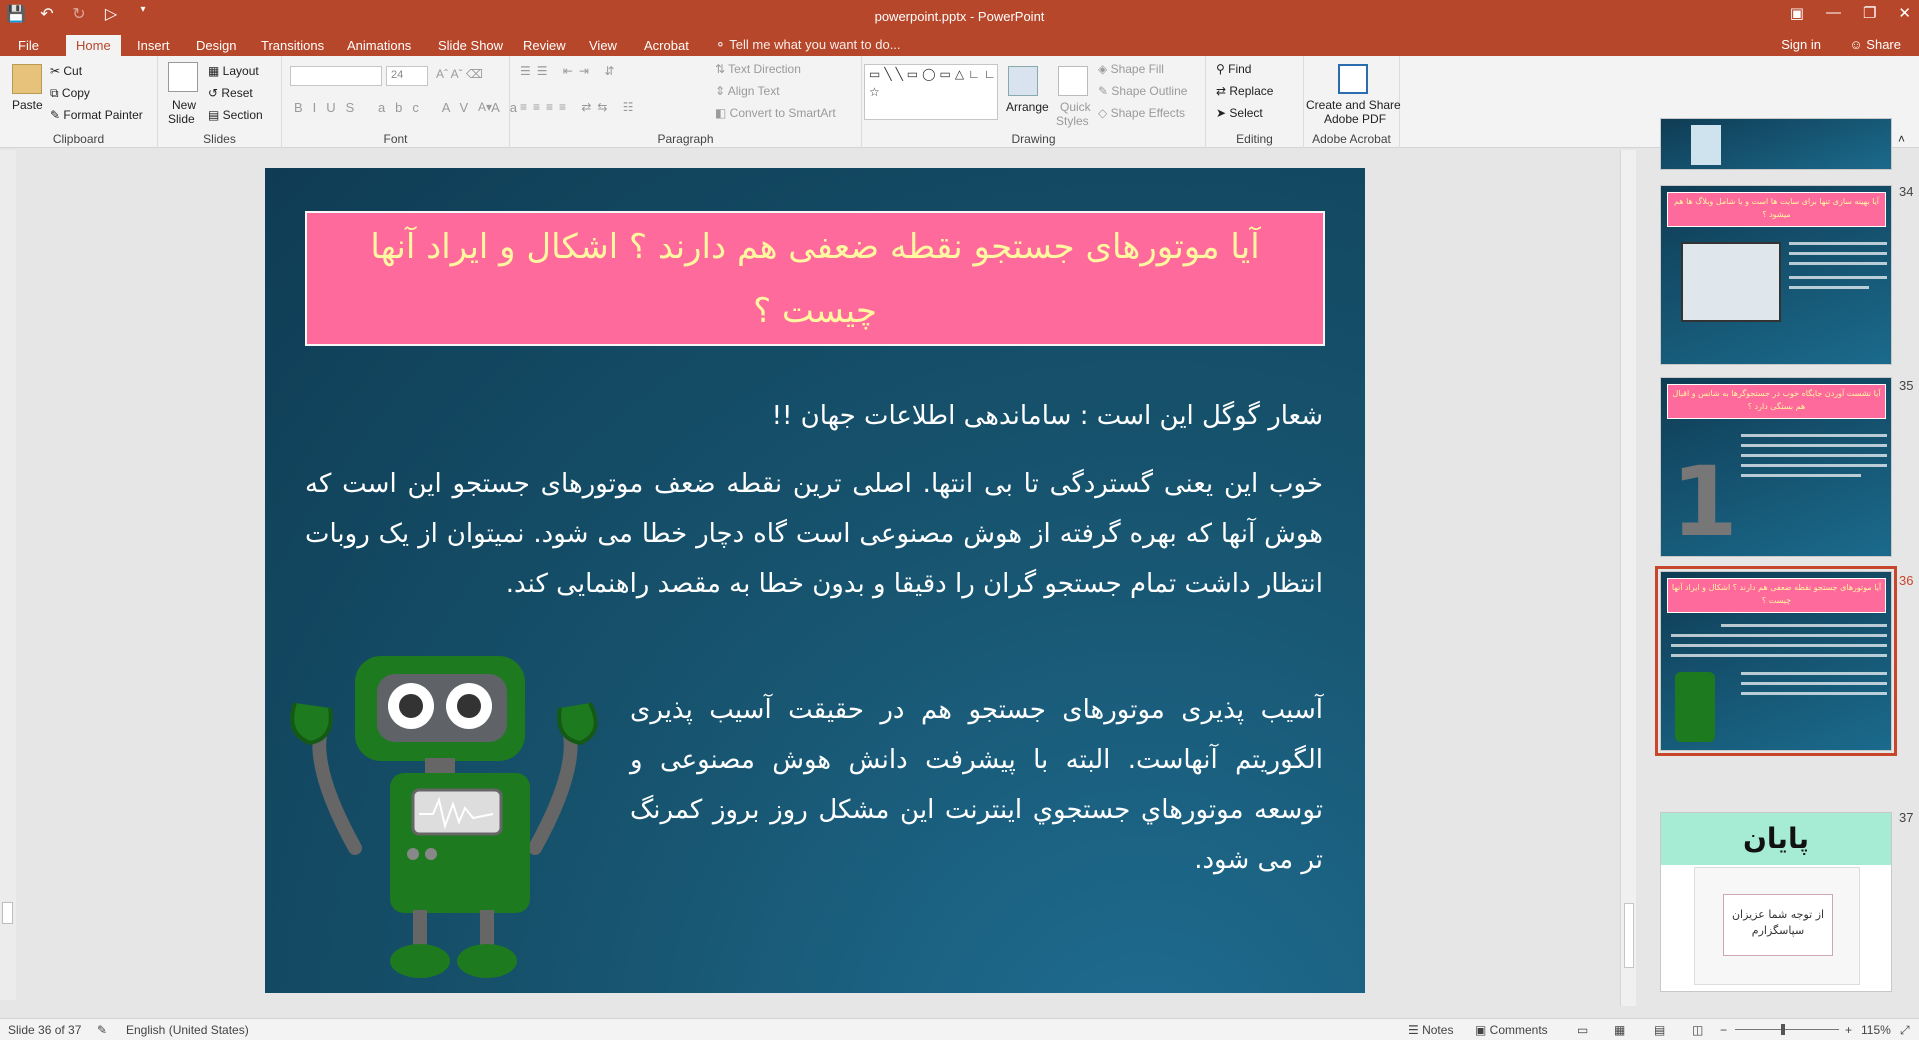  Describe the element at coordinates (181, 119) in the screenshot. I see `new-slide-label-2: Slide` at that location.